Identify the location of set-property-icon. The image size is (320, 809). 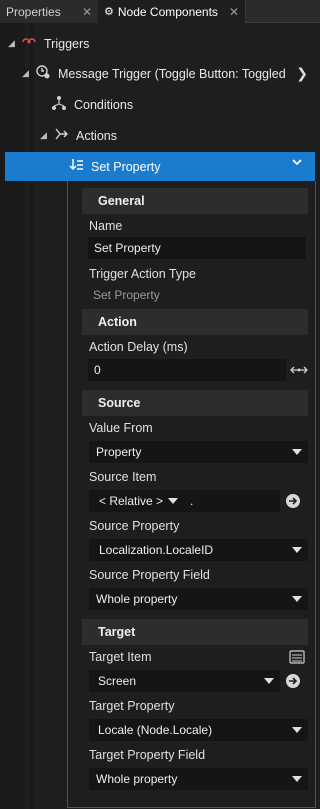
(76, 166).